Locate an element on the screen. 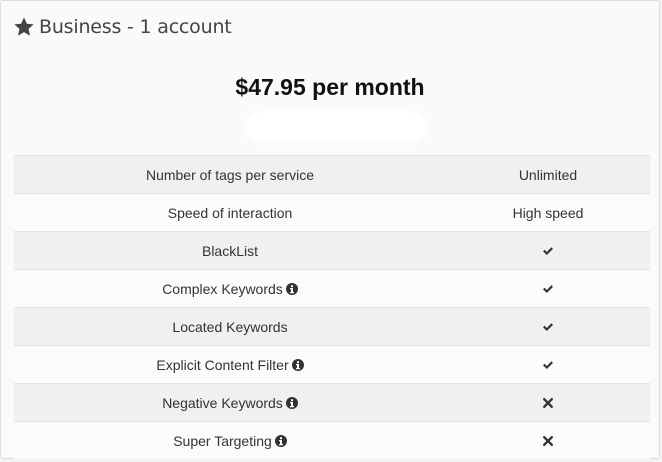 This screenshot has width=662, height=462. price-label: $47.95 per month is located at coordinates (330, 87).